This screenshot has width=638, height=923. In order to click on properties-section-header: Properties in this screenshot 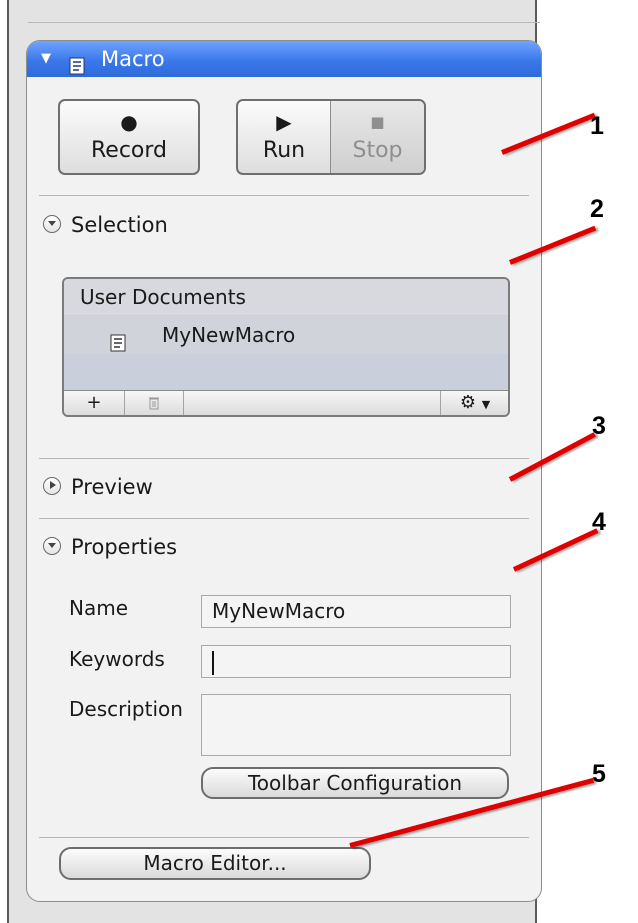, I will do `click(110, 547)`.